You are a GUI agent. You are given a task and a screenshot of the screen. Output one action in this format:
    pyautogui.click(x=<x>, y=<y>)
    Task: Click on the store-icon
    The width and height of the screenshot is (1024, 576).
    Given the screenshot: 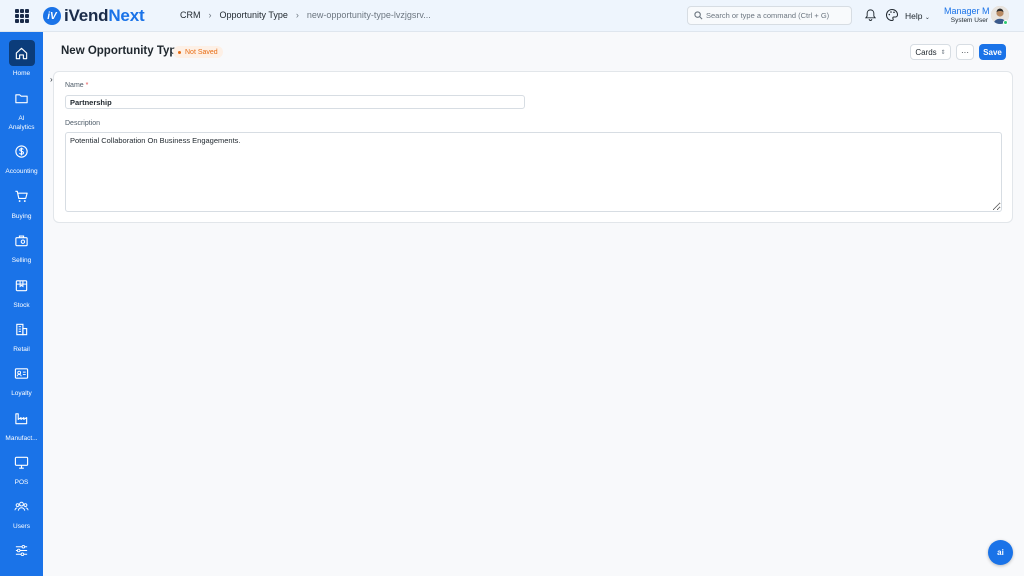 What is the action you would take?
    pyautogui.click(x=22, y=329)
    